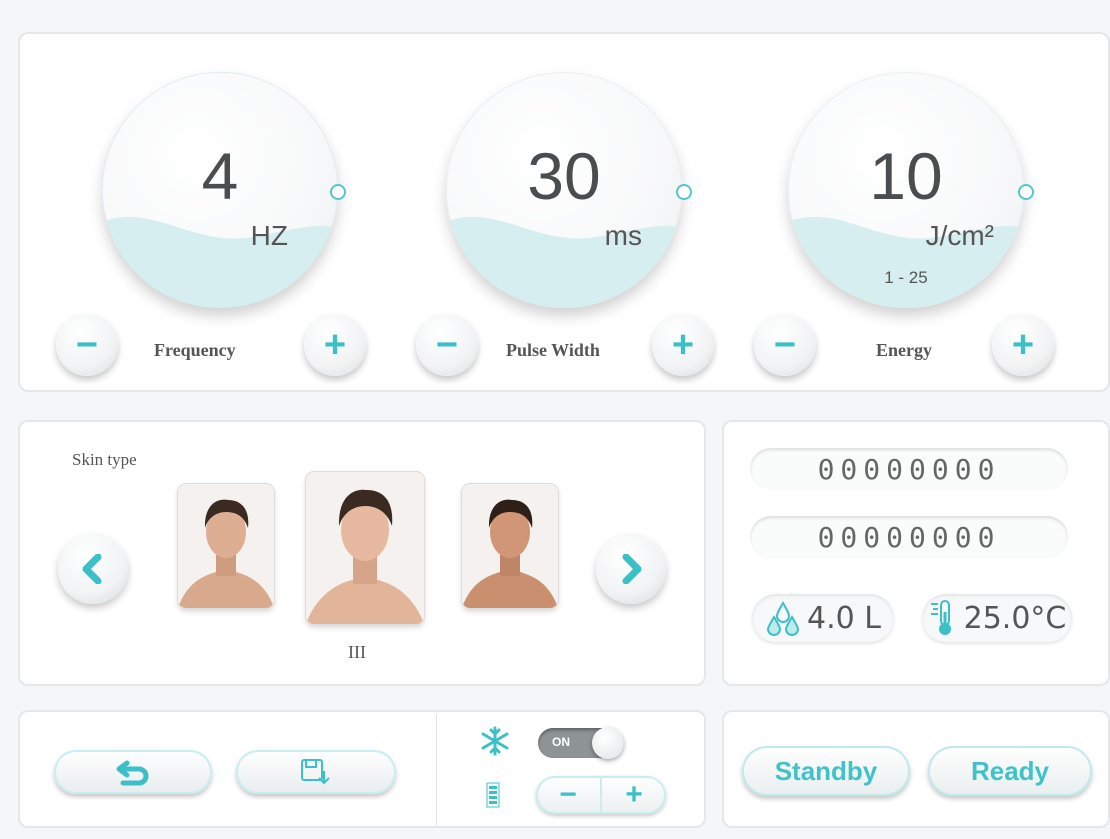 This screenshot has height=839, width=1110. I want to click on action-panel: ON − +, so click(362, 769).